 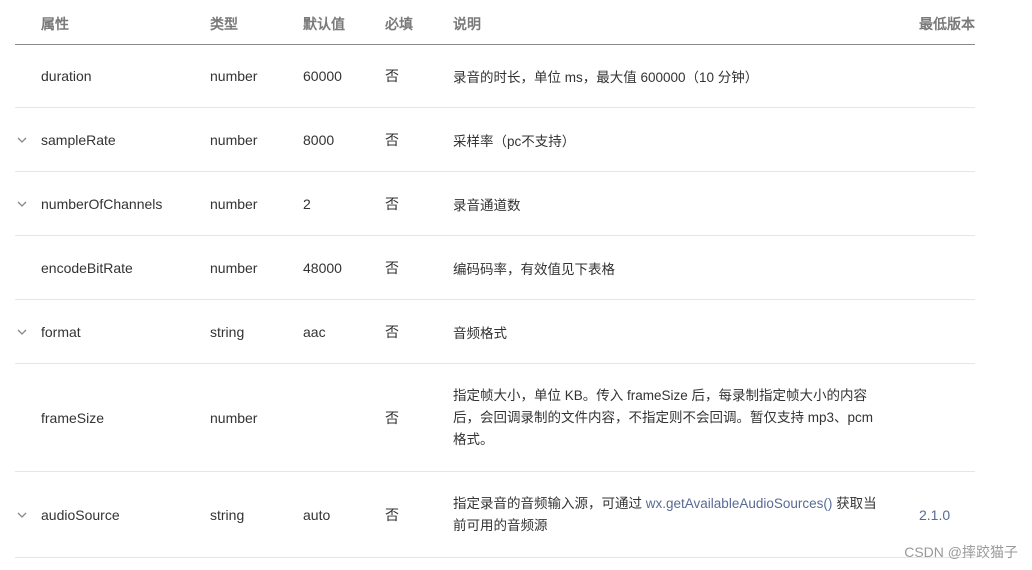 What do you see at coordinates (80, 514) in the screenshot?
I see `property-name: audioSource` at bounding box center [80, 514].